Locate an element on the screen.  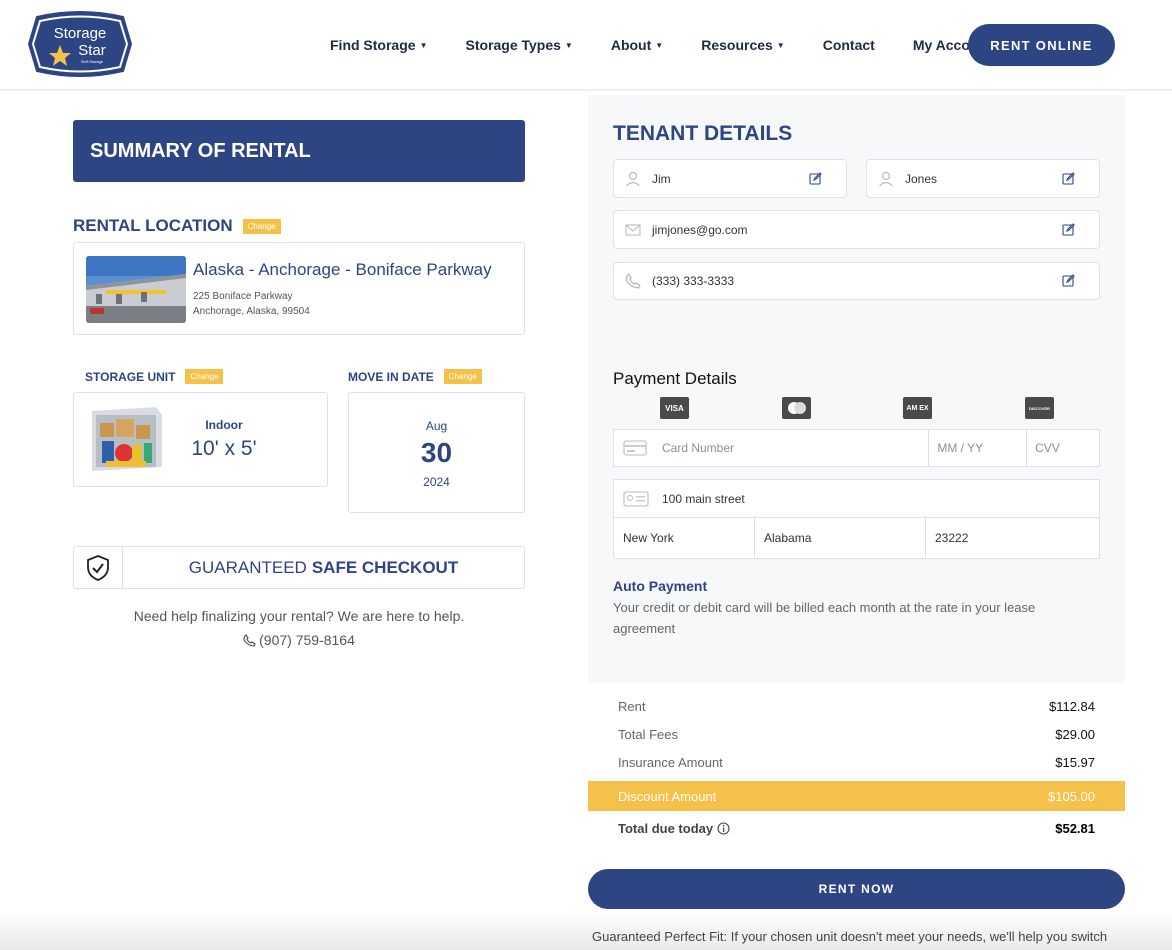
cvv-input: CVV is located at coordinates (1063, 448).